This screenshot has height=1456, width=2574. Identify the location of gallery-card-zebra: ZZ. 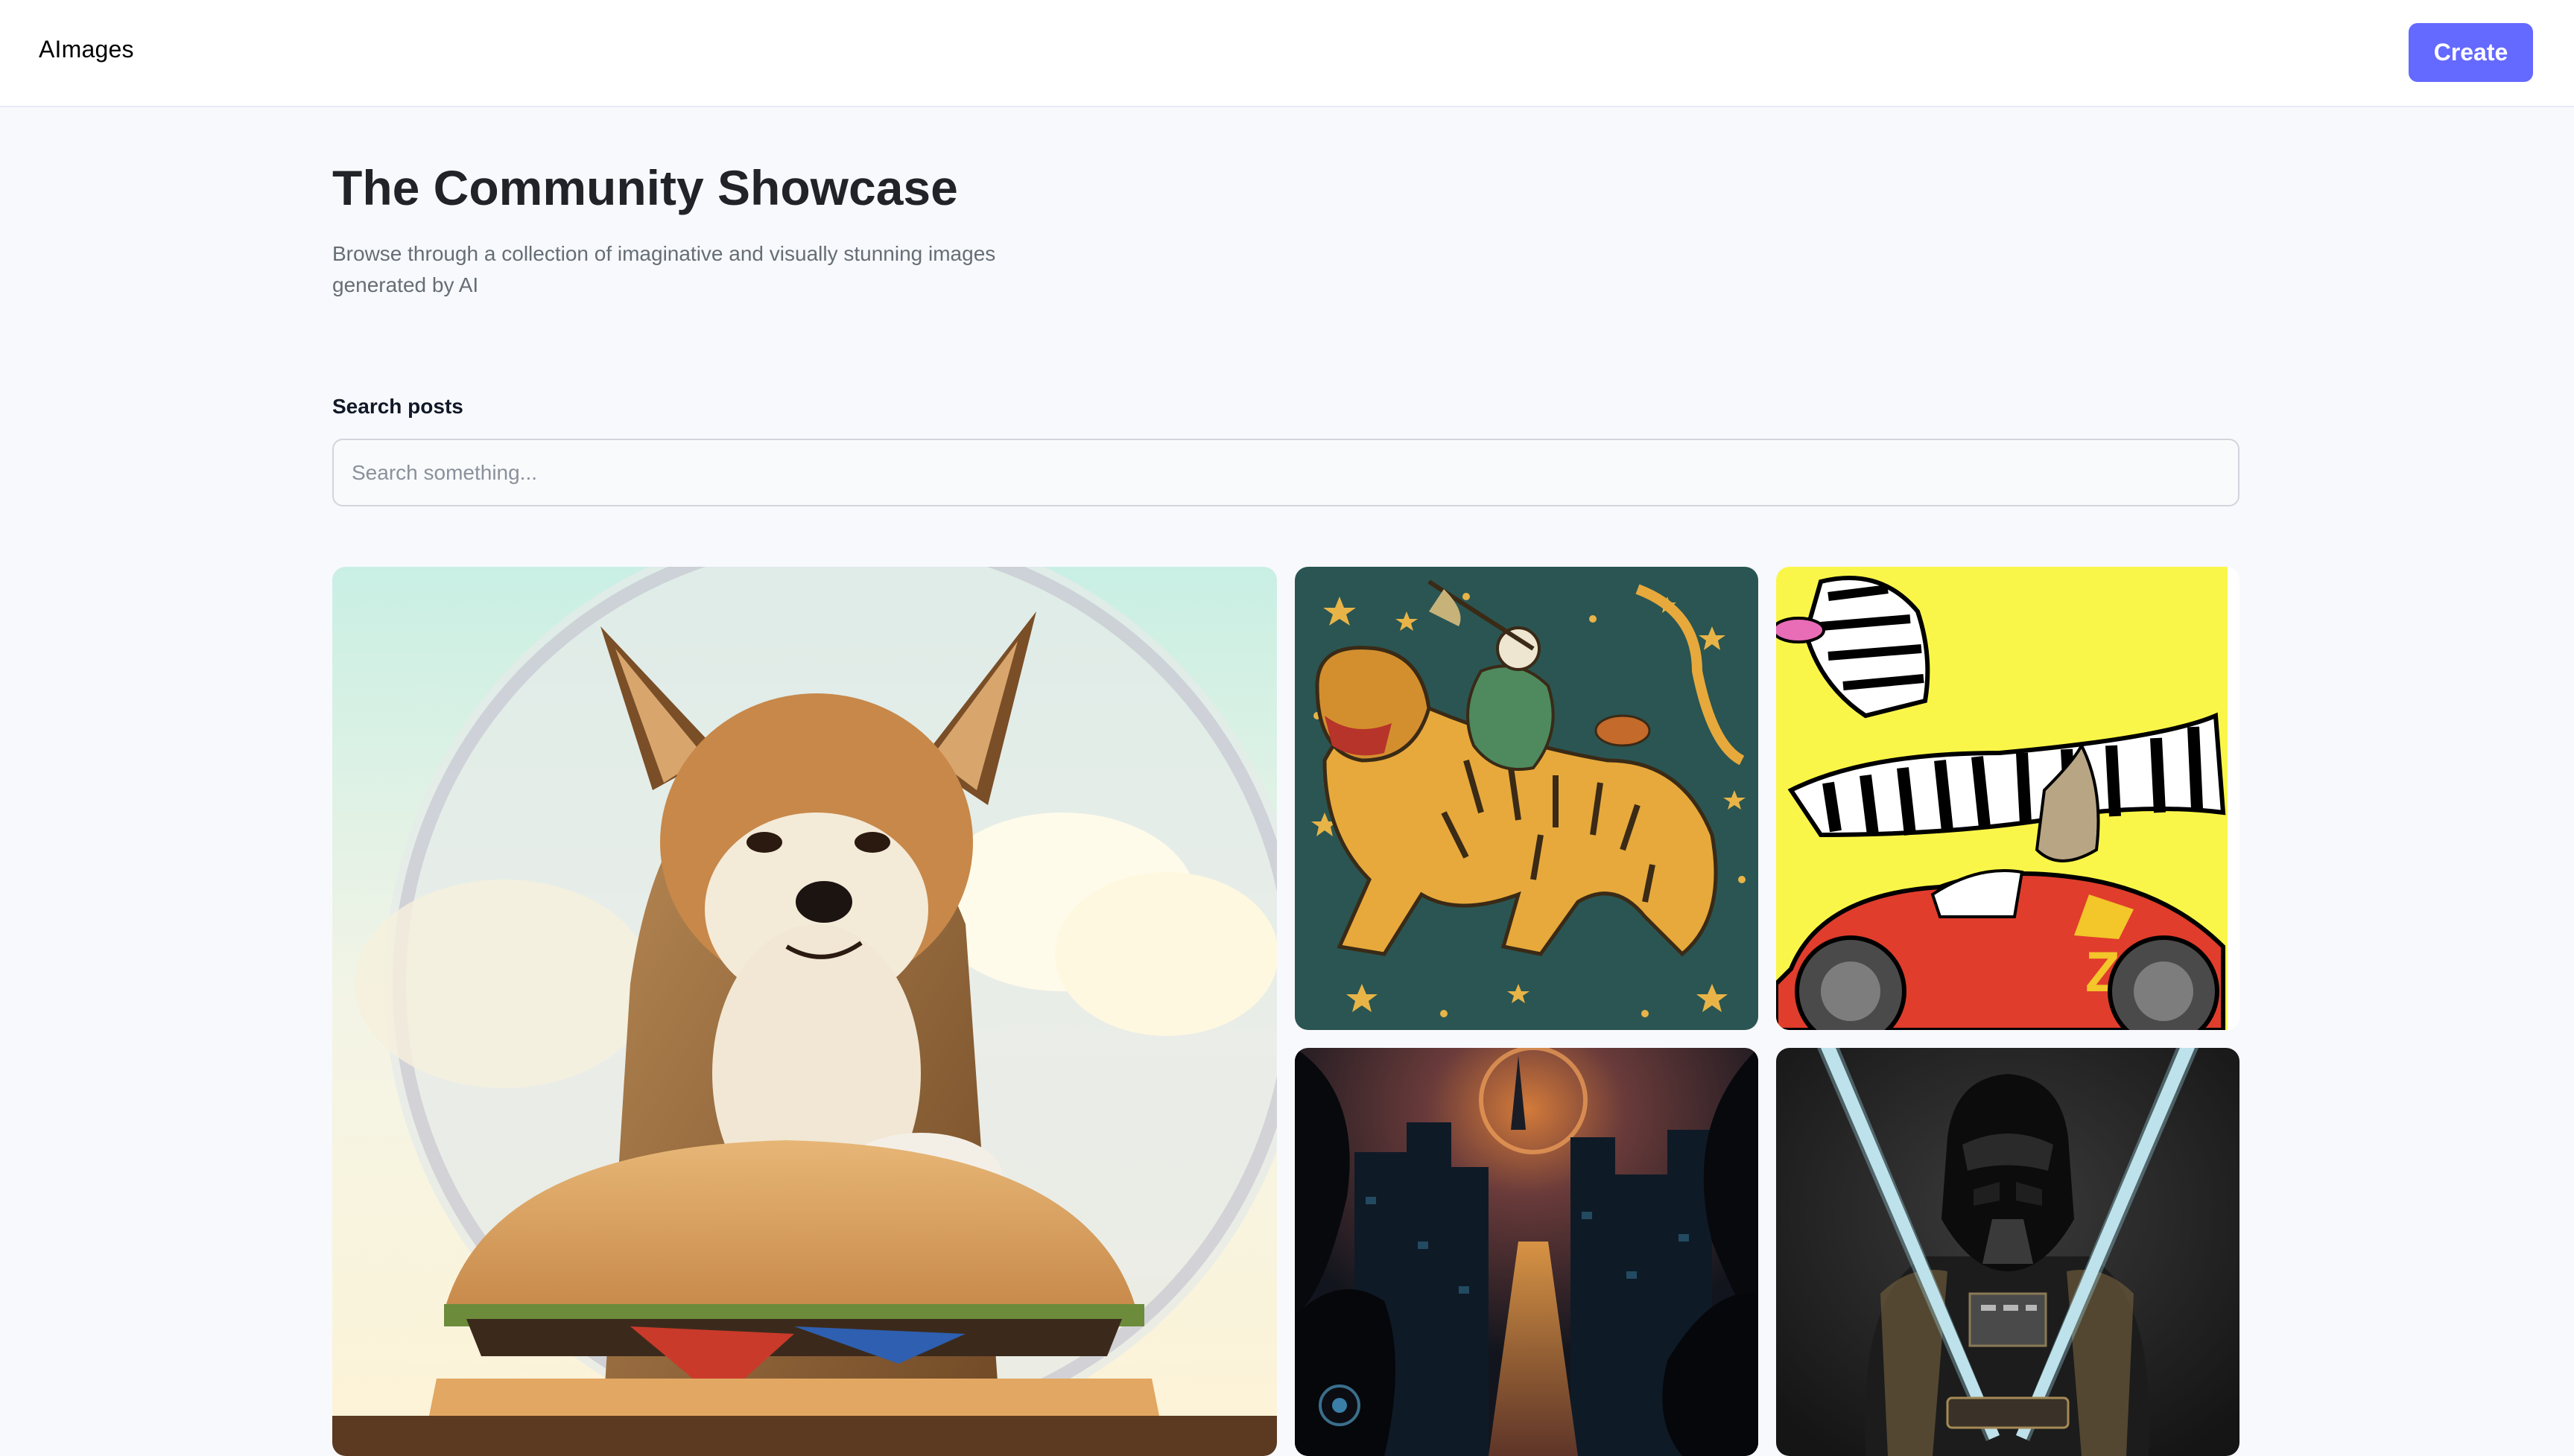
(2007, 798).